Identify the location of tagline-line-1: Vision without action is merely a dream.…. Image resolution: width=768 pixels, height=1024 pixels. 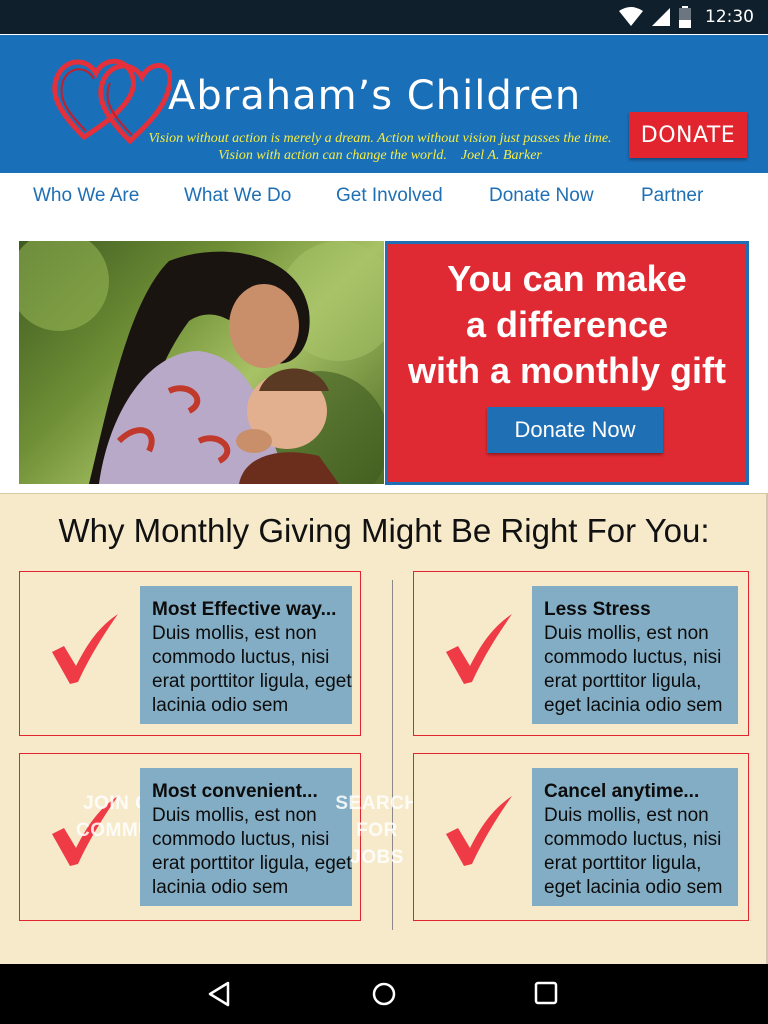
(380, 138).